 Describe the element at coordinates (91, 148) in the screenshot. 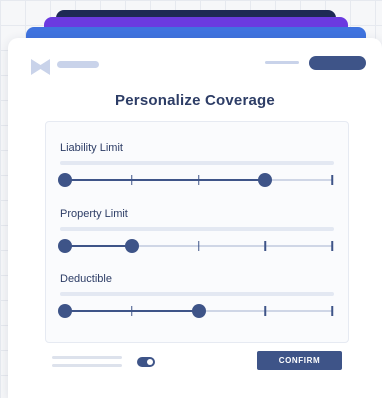

I see `slider-label: Liability Limit` at that location.